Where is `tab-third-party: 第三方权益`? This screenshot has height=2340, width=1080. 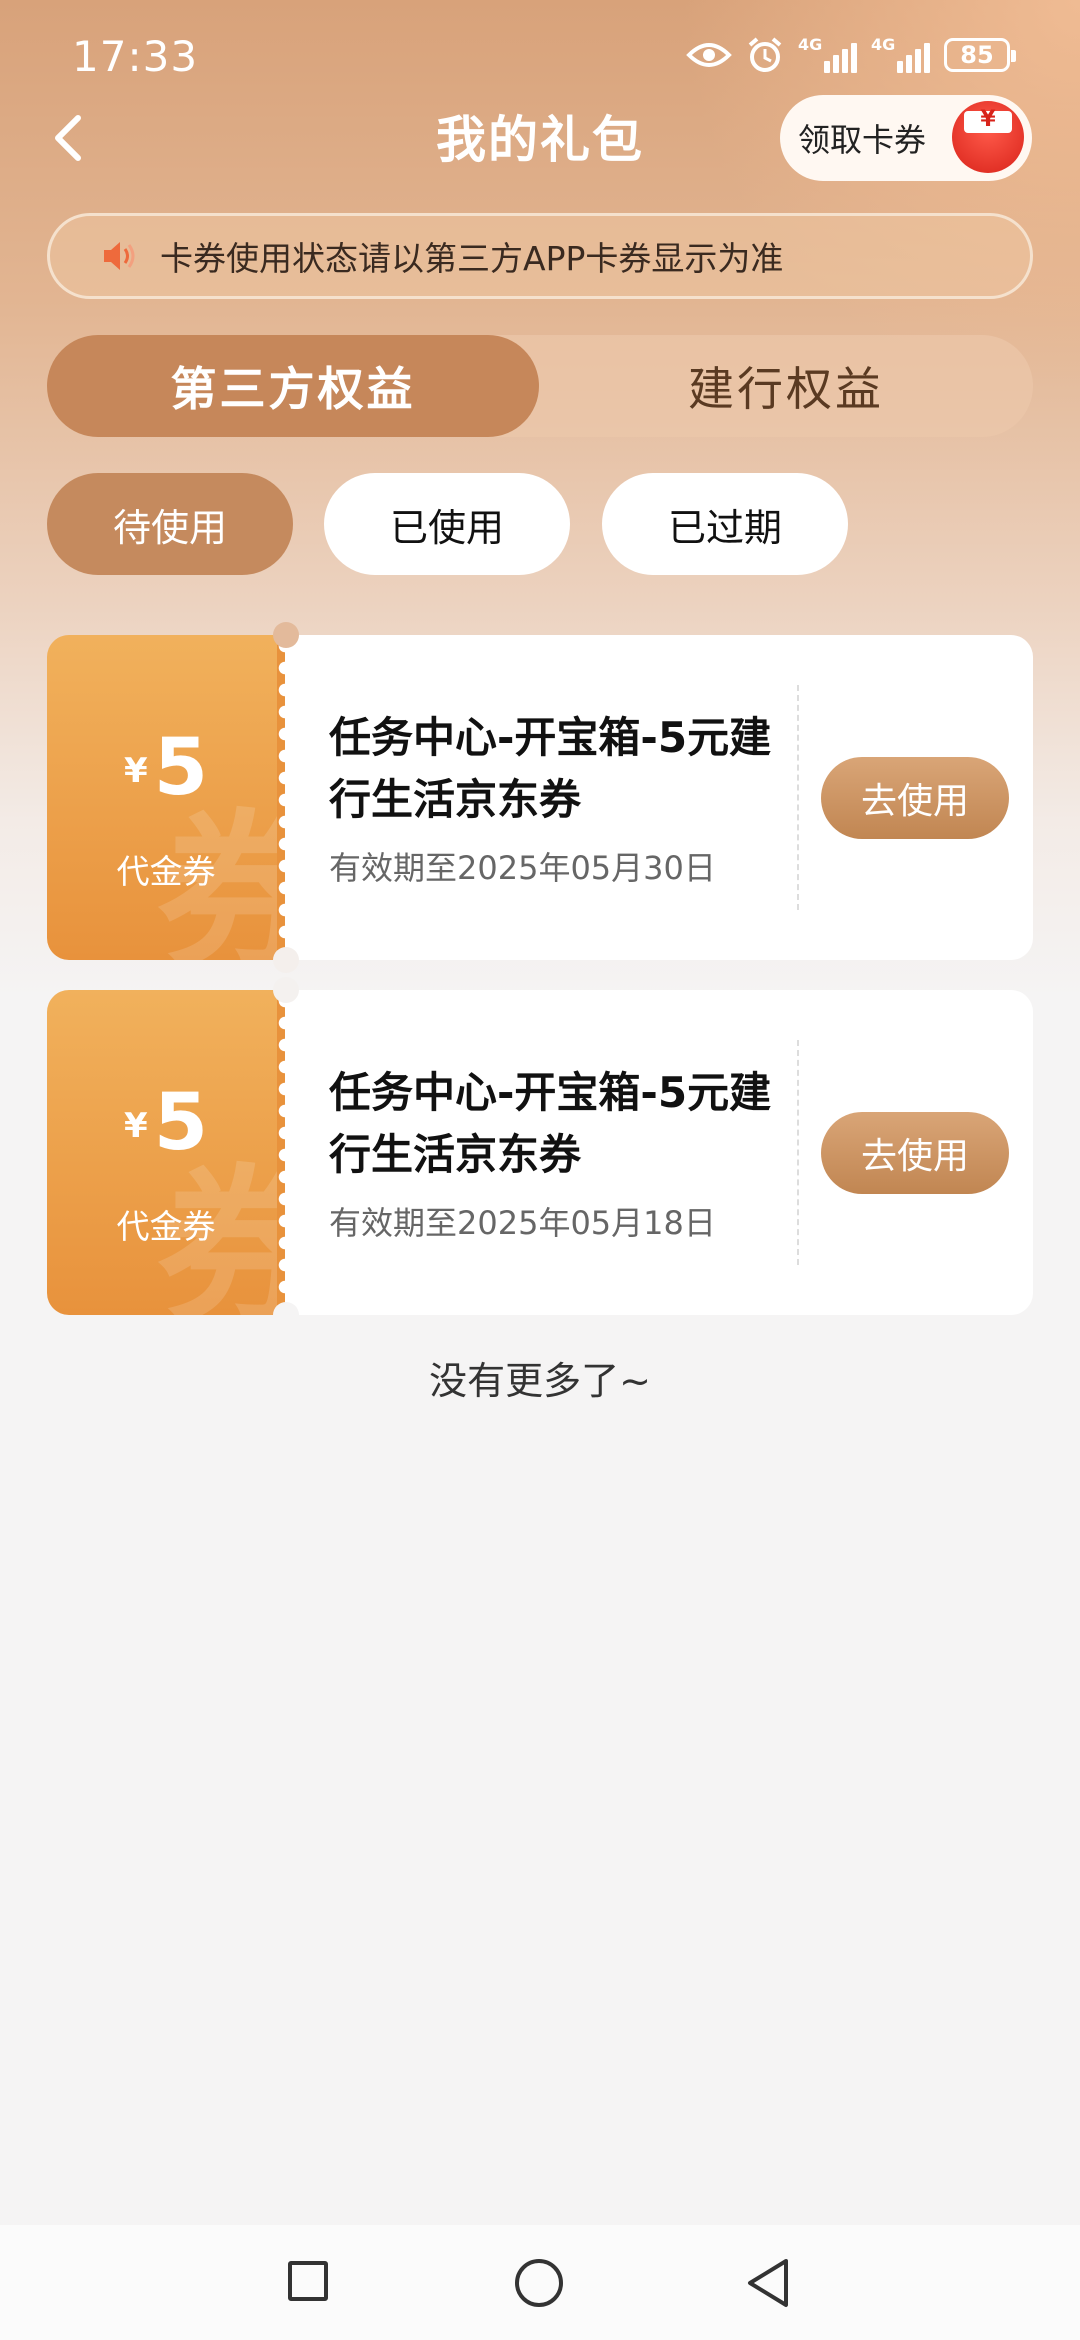 tab-third-party: 第三方权益 is located at coordinates (293, 386).